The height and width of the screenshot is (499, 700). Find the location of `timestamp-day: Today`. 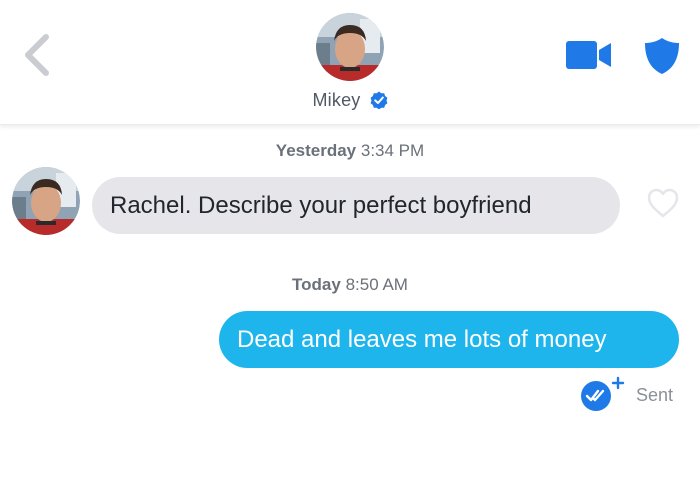

timestamp-day: Today is located at coordinates (316, 284).